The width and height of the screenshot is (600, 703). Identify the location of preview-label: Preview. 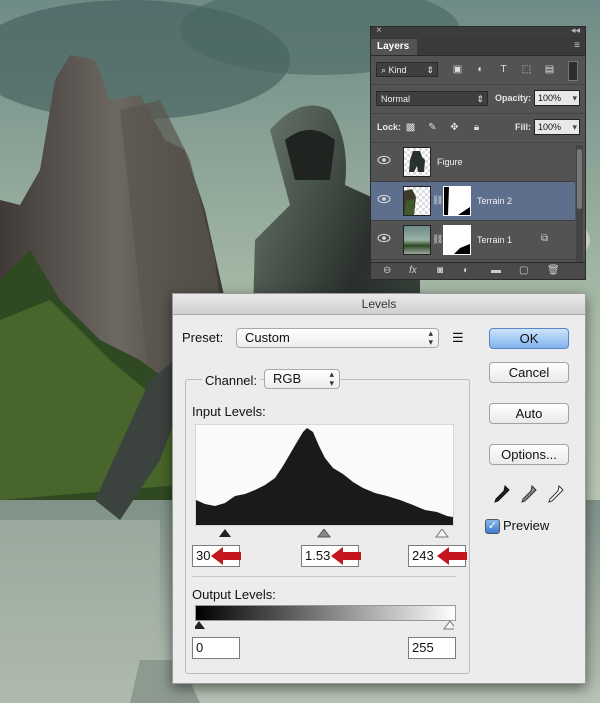
(526, 525).